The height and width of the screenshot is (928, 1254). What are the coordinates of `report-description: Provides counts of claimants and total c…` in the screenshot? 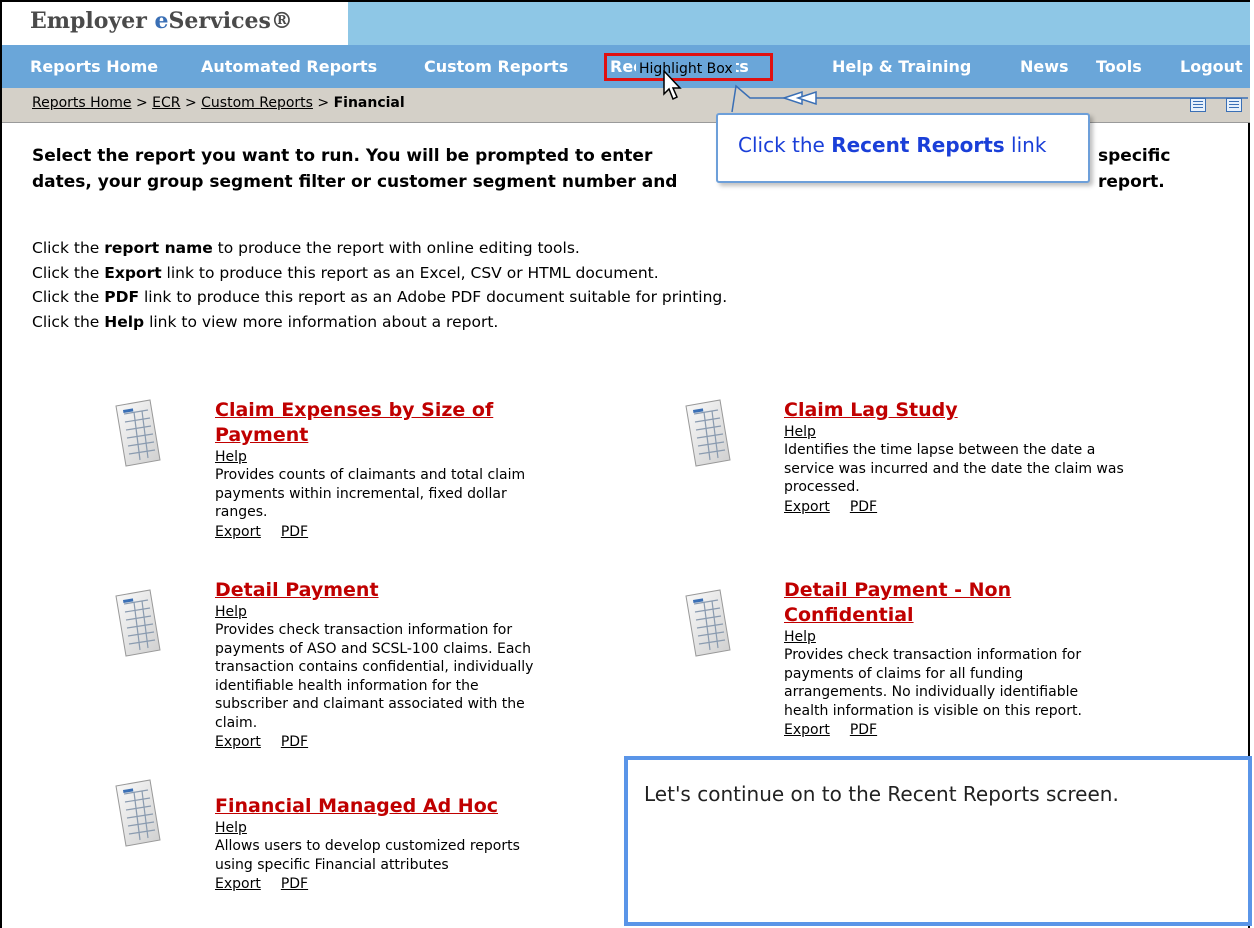 It's located at (370, 493).